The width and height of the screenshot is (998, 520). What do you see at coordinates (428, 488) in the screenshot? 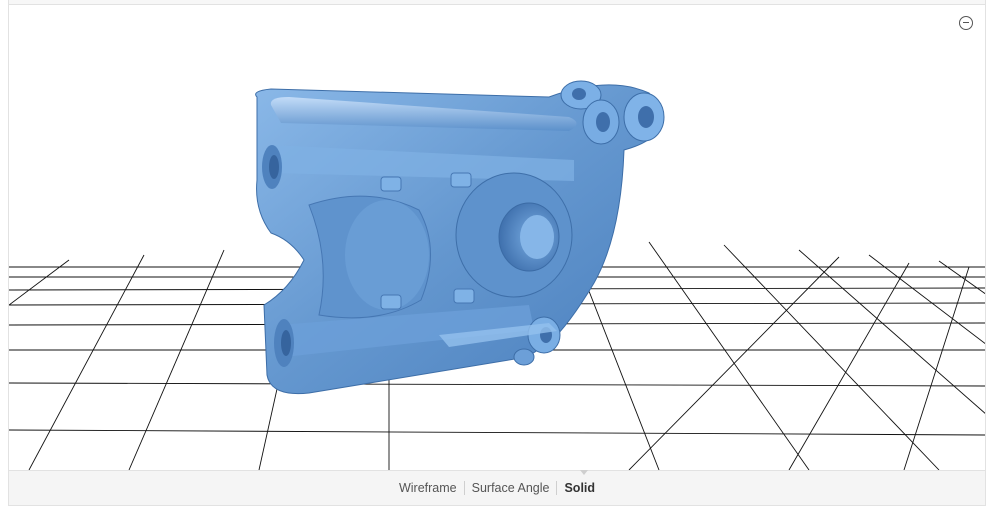
I see `wireframe-mode-button: Wireframe` at bounding box center [428, 488].